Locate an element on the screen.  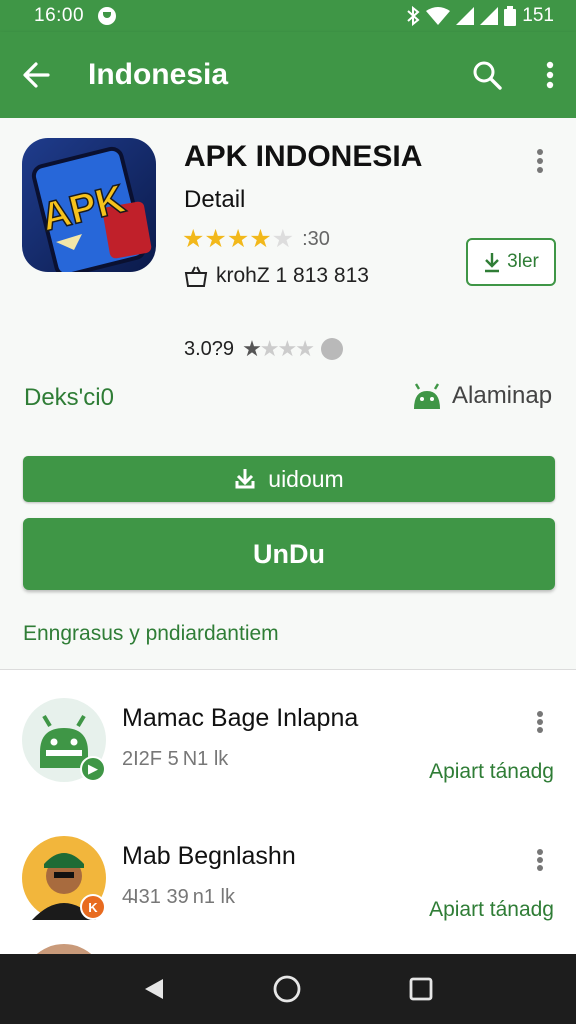
app-meta: krohZ 1 813 813 is located at coordinates (276, 276).